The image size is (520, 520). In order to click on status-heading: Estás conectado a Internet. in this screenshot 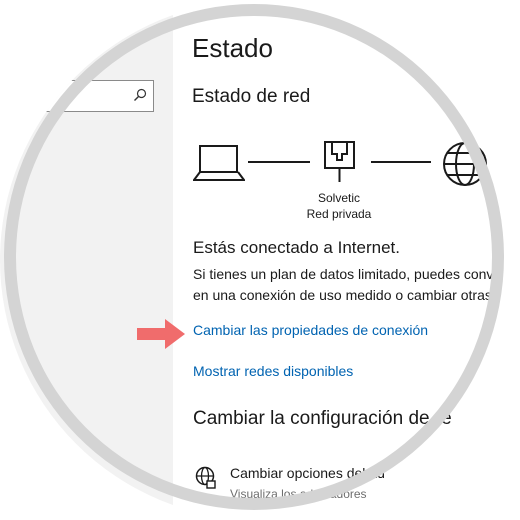, I will do `click(296, 247)`.